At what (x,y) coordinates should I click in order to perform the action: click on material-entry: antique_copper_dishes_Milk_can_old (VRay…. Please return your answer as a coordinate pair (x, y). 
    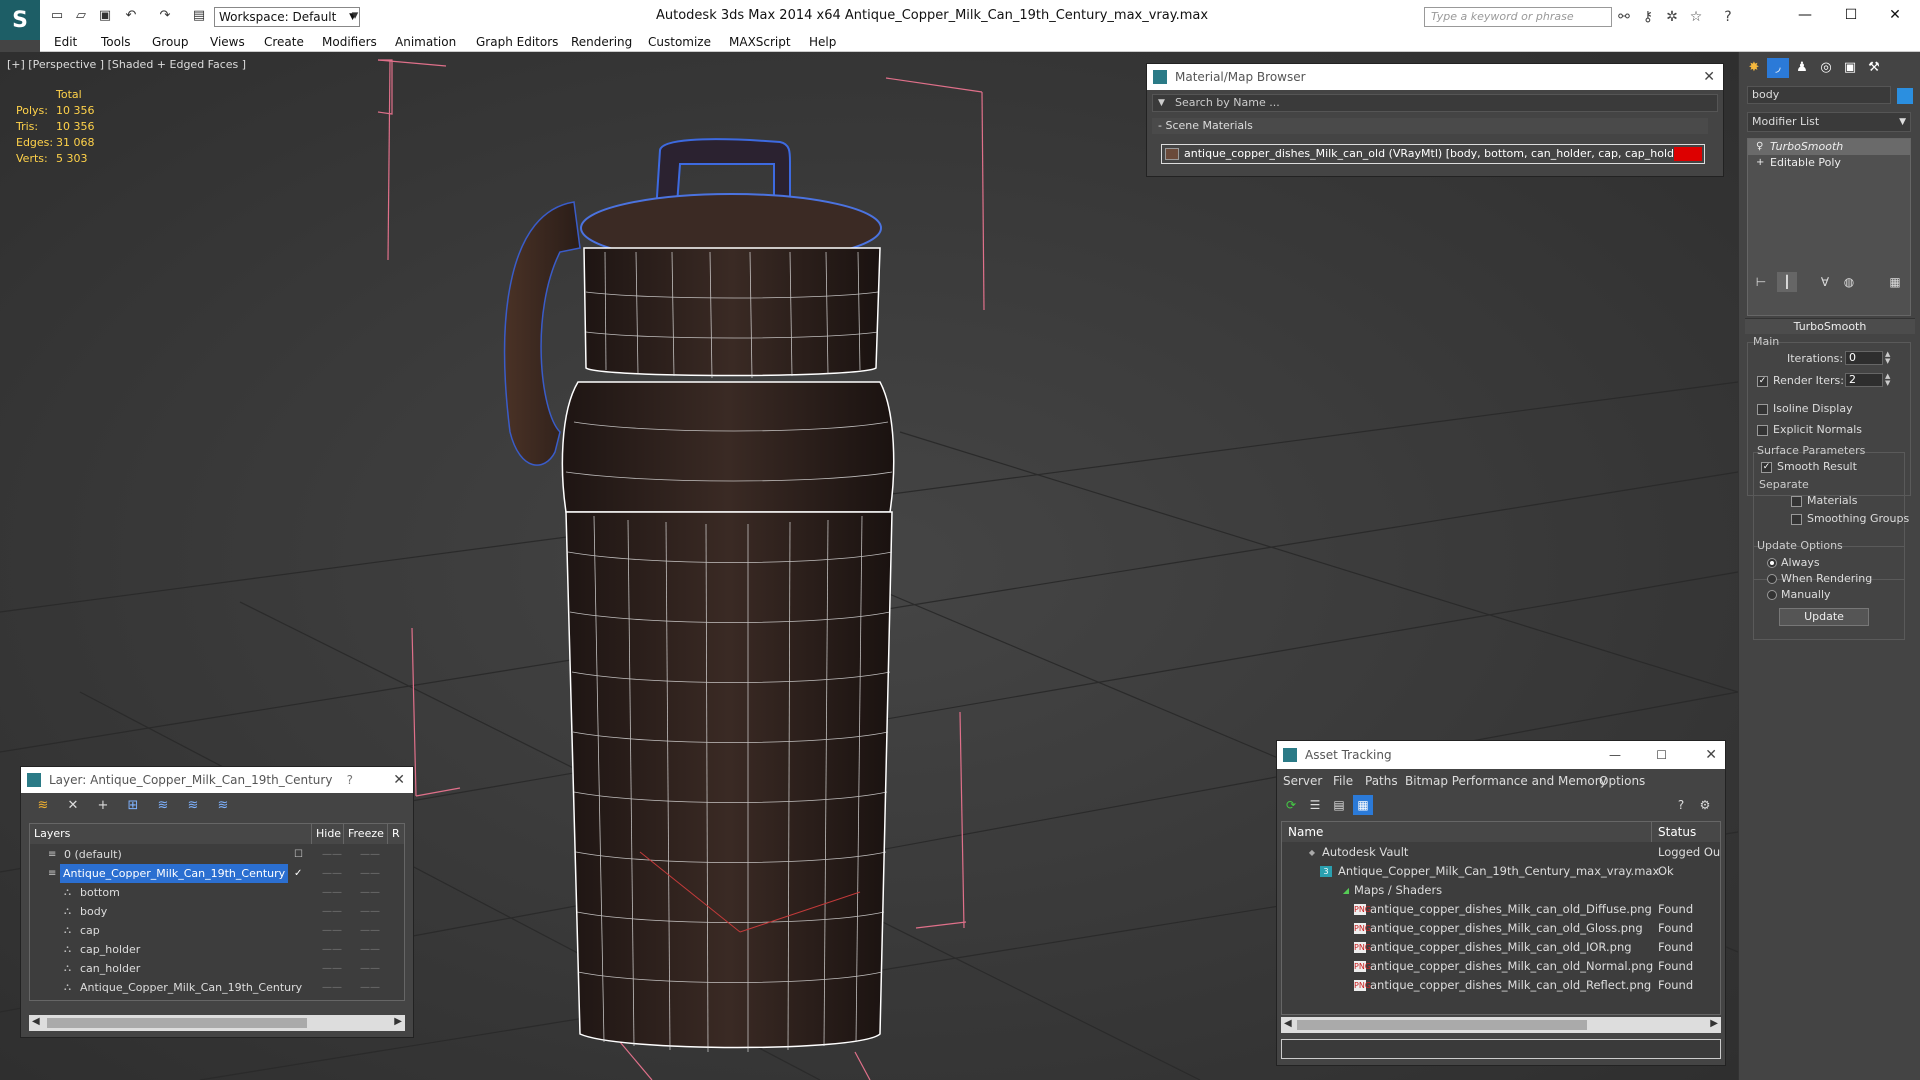
    Looking at the image, I should click on (1433, 154).